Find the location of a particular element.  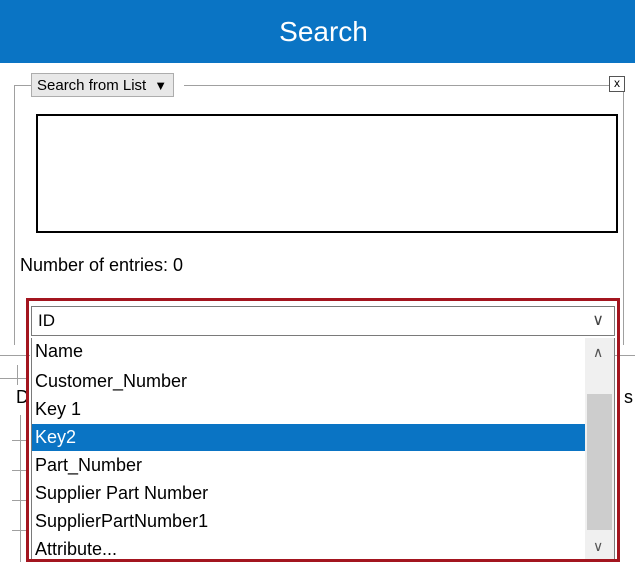

caret-down-icon: ▼ is located at coordinates (161, 85).